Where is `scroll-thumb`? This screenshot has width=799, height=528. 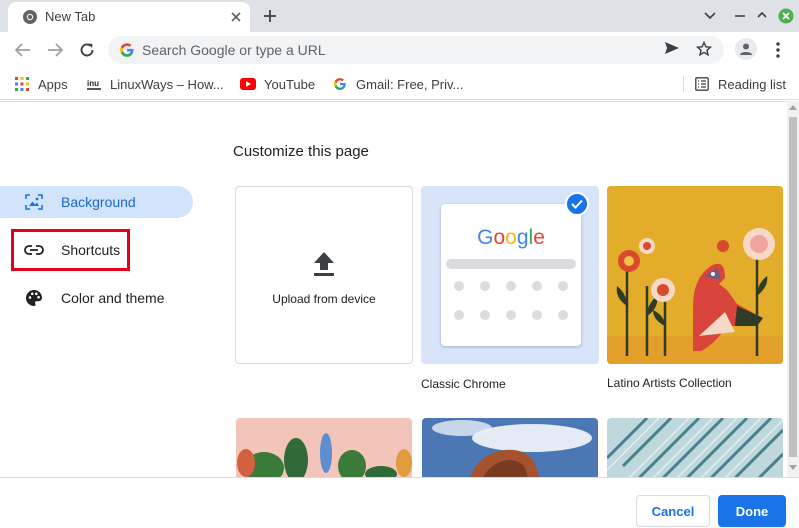
scroll-thumb is located at coordinates (793, 287).